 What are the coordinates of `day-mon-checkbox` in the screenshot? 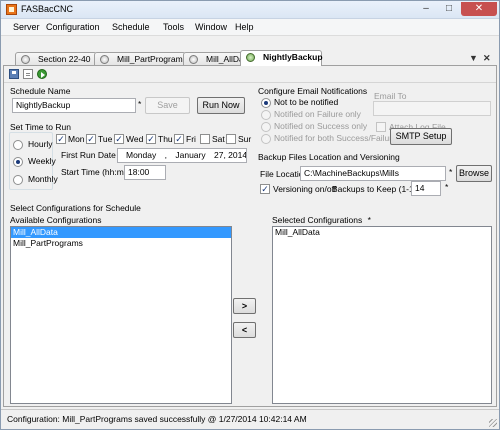 It's located at (61, 139).